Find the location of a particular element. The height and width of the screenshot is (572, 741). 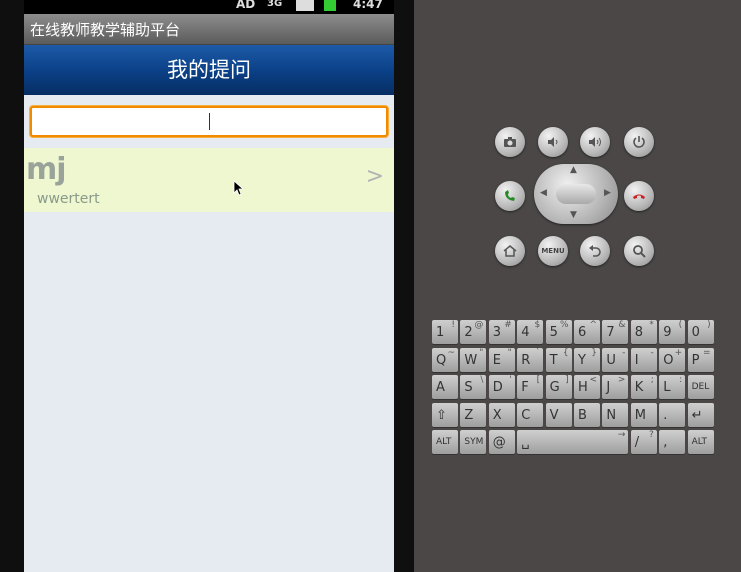

key-k: K; is located at coordinates (643, 387).